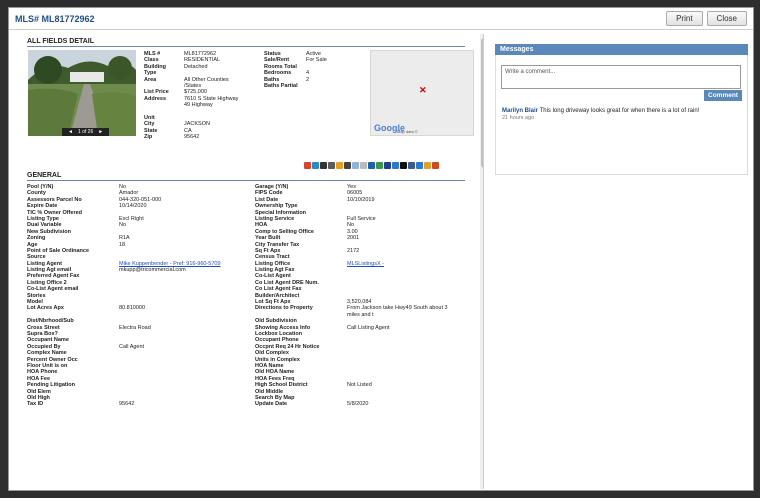 This screenshot has height=498, width=760. Describe the element at coordinates (323, 165) in the screenshot. I see `print-icon` at that location.